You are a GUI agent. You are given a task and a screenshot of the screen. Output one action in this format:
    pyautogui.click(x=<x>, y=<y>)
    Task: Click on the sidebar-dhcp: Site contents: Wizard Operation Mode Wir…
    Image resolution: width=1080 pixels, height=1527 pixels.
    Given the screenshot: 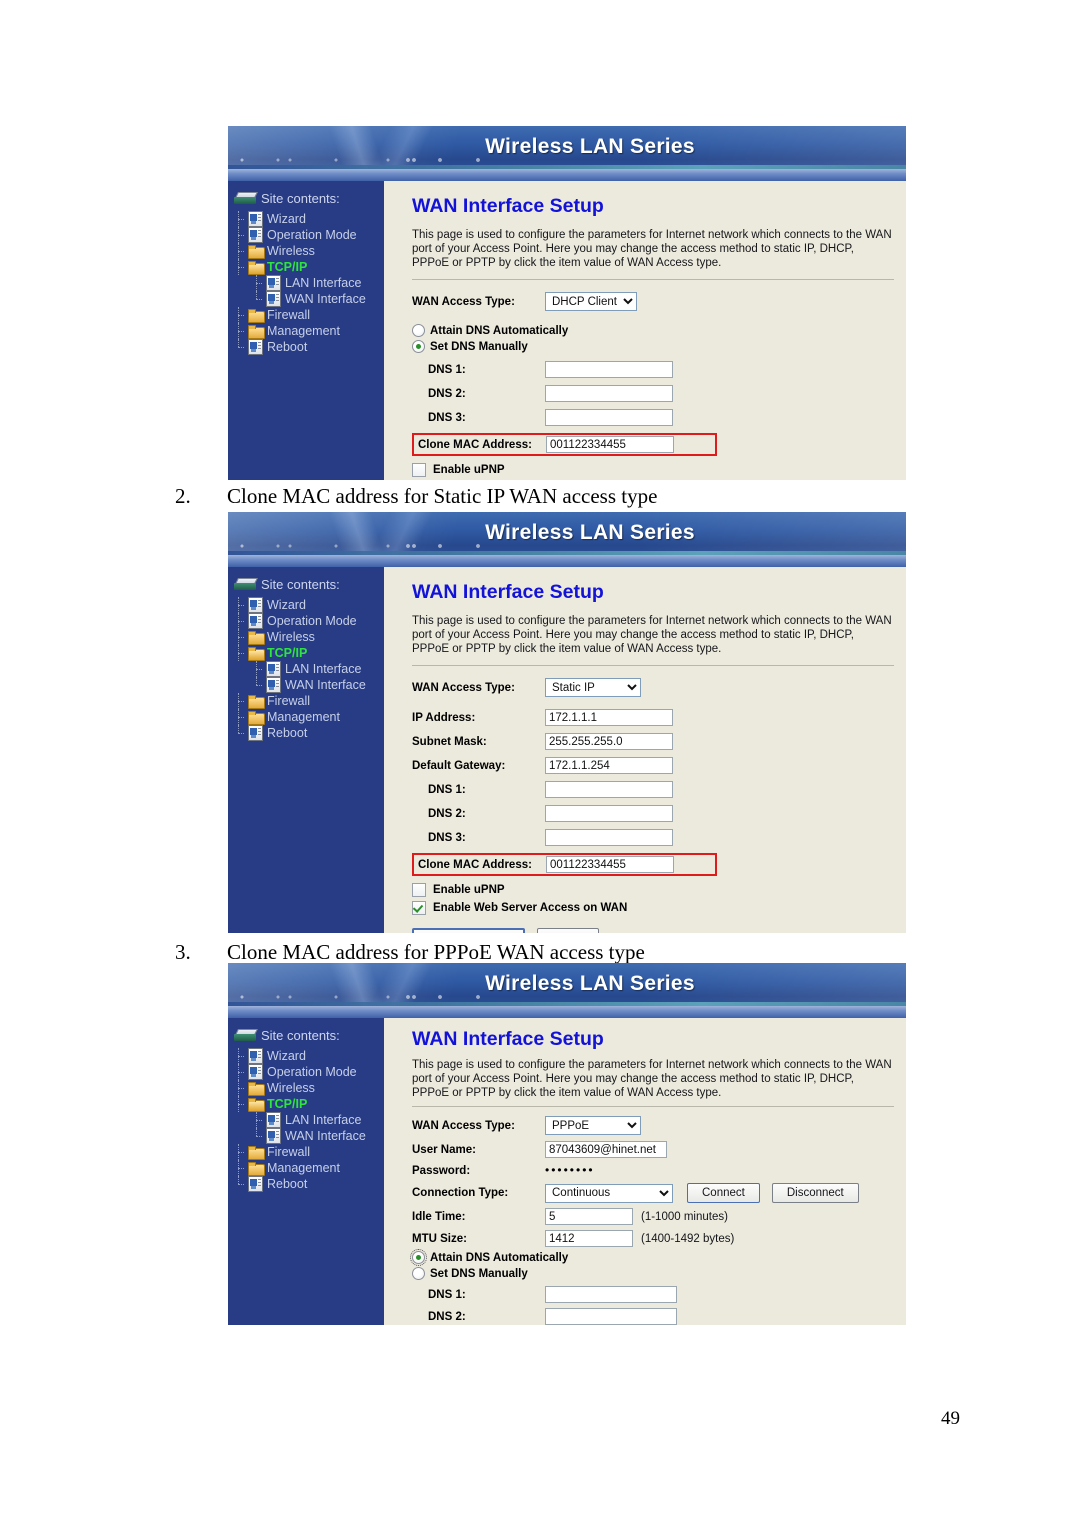 What is the action you would take?
    pyautogui.click(x=306, y=330)
    